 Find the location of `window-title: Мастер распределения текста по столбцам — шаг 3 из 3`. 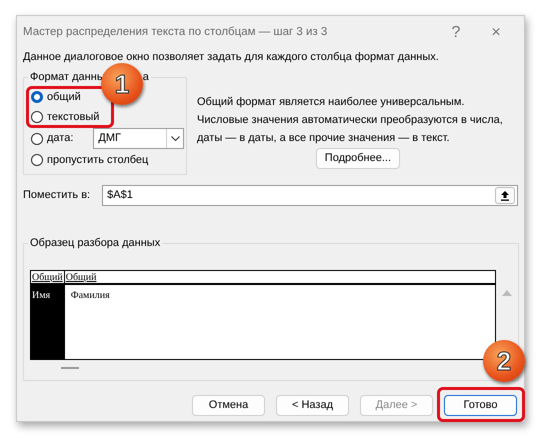

window-title: Мастер распределения текста по столбцам — шаг 3 из 3 is located at coordinates (175, 32).